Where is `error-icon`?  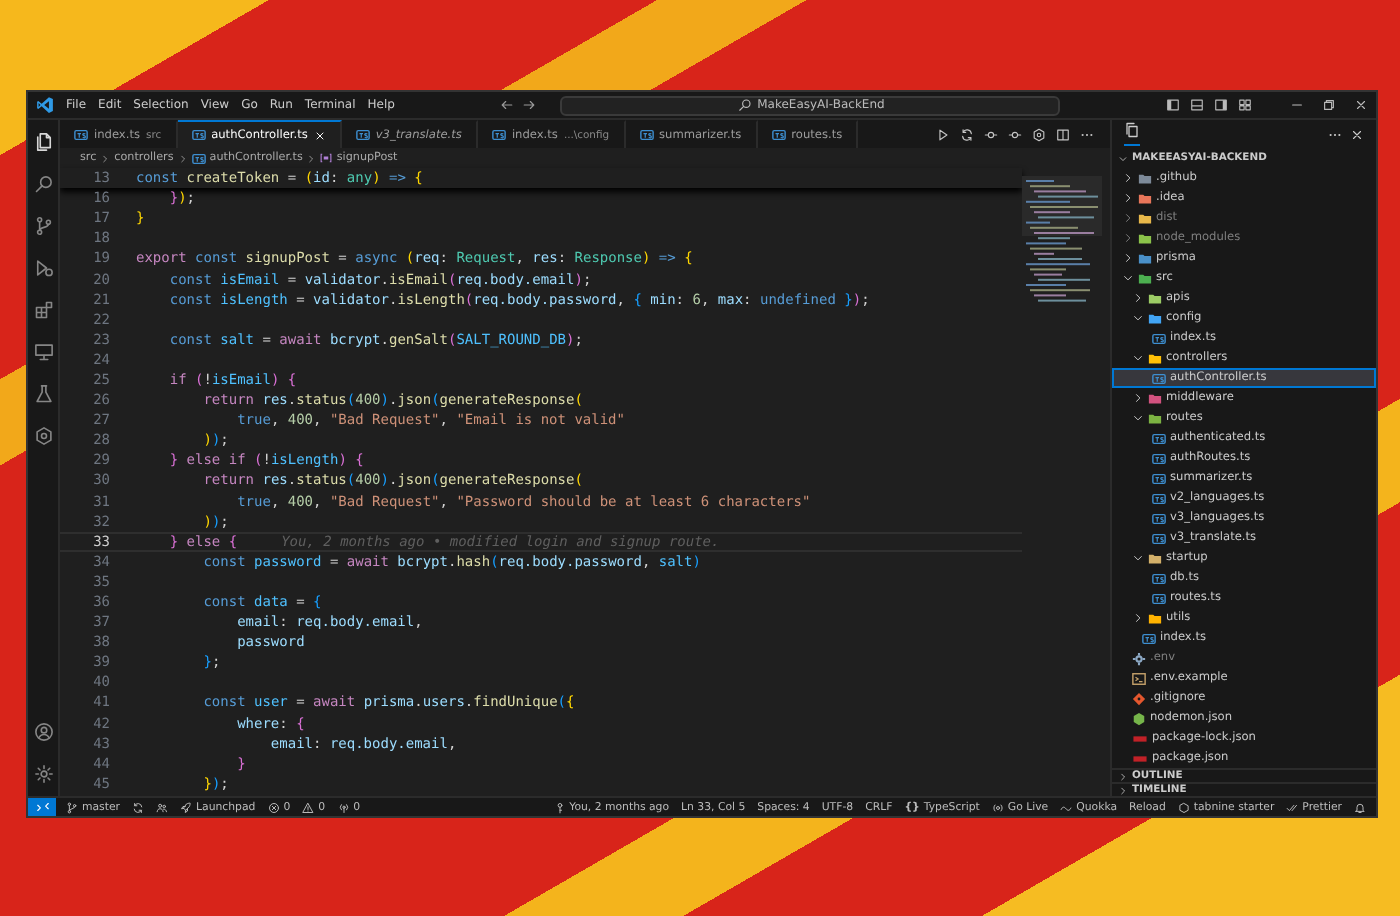
error-icon is located at coordinates (273, 807).